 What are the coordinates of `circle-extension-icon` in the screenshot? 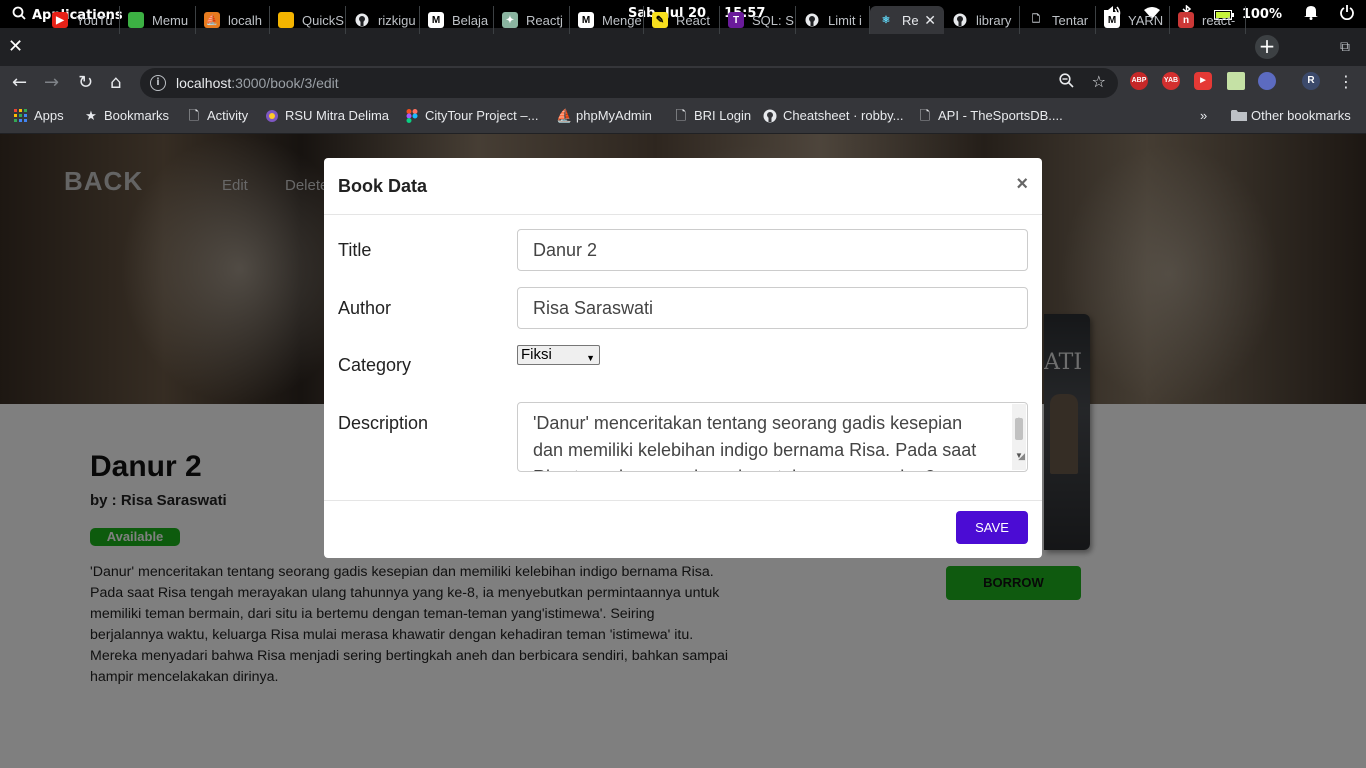 It's located at (1267, 81).